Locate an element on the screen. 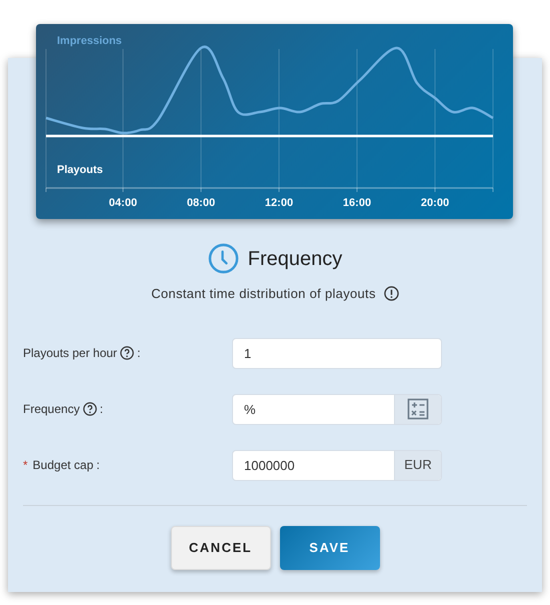  series-label: Playouts is located at coordinates (80, 170).